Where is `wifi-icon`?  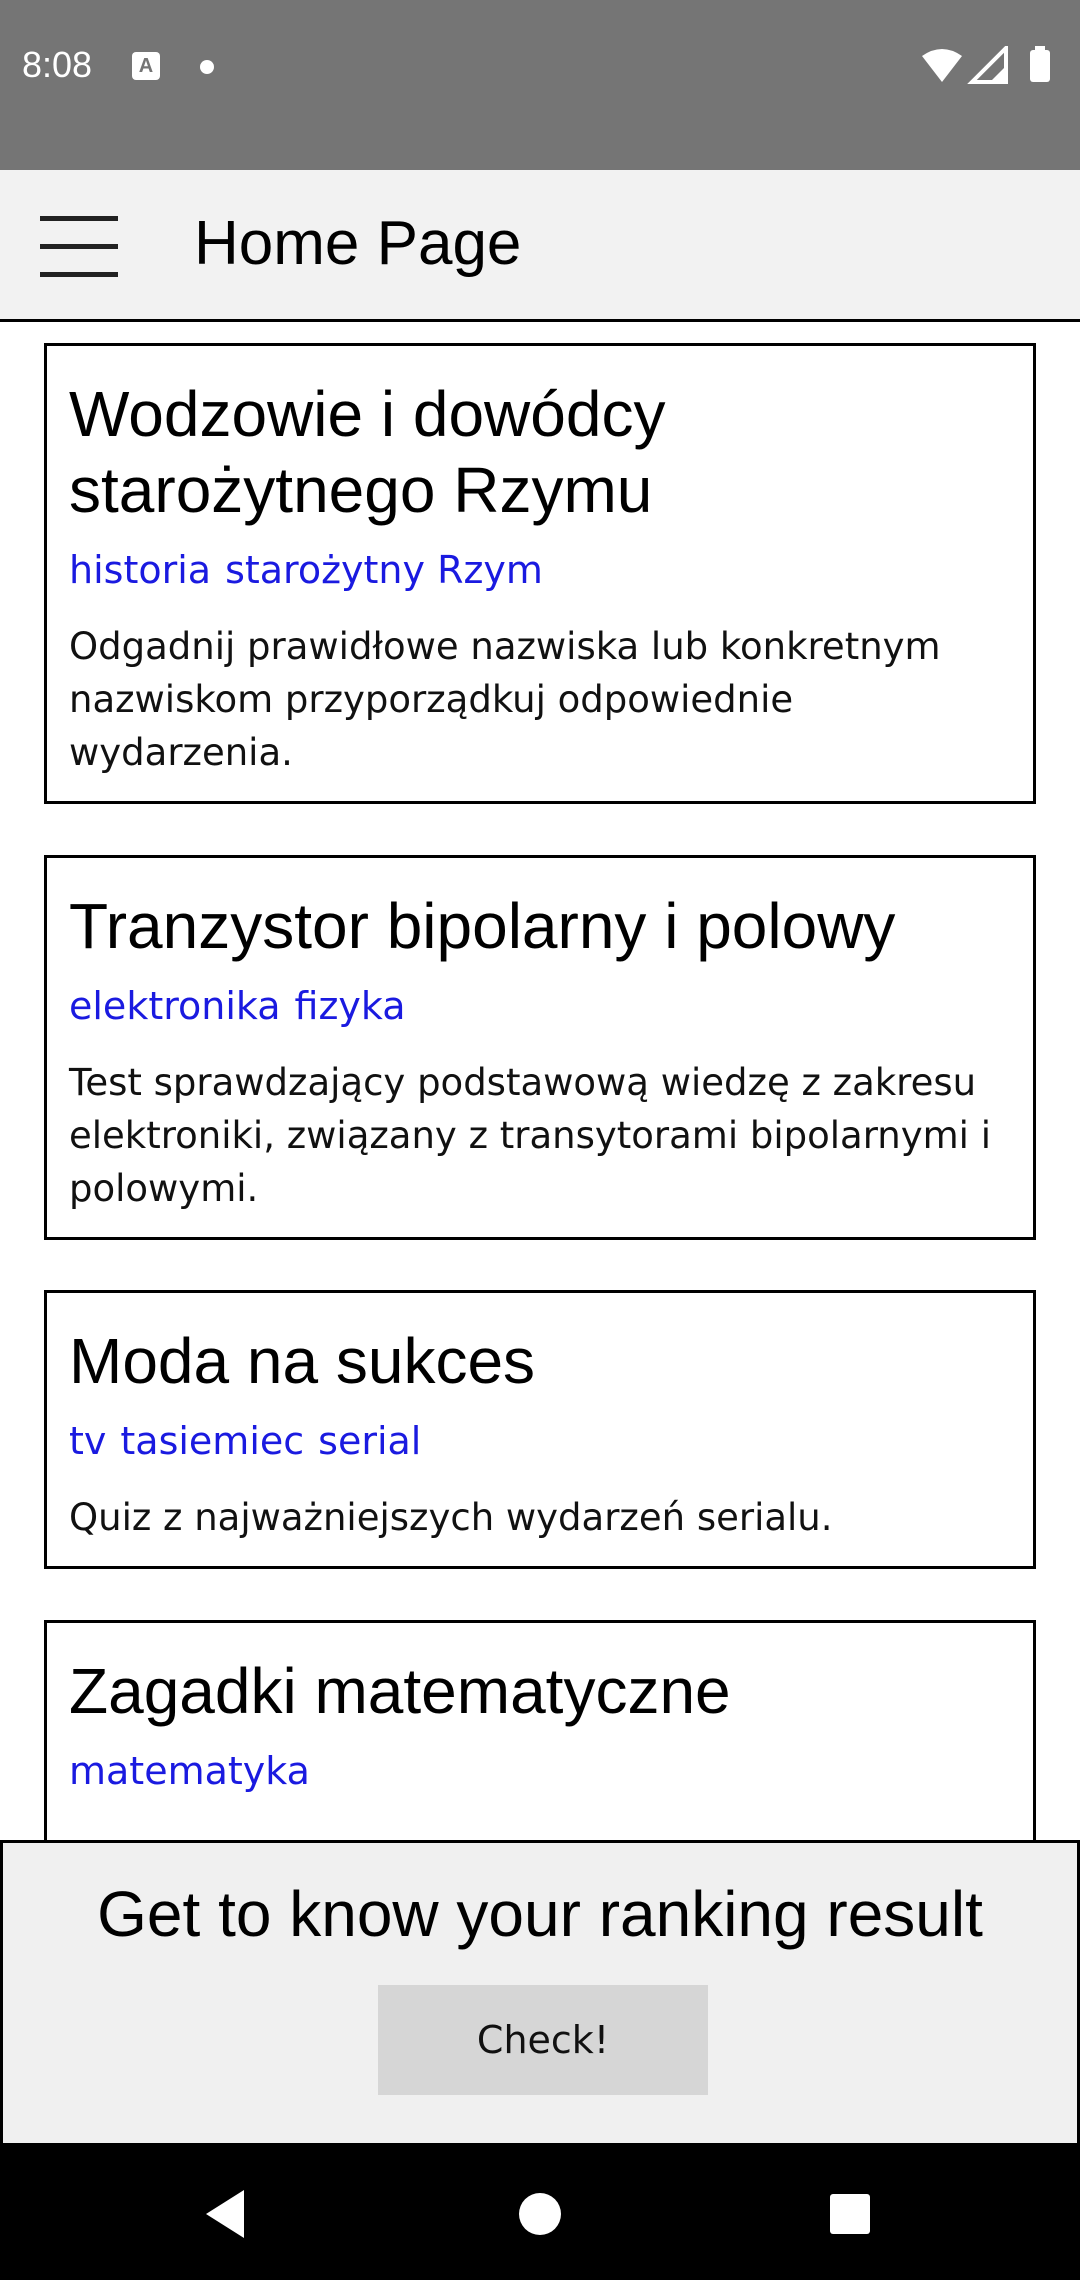
wifi-icon is located at coordinates (942, 65).